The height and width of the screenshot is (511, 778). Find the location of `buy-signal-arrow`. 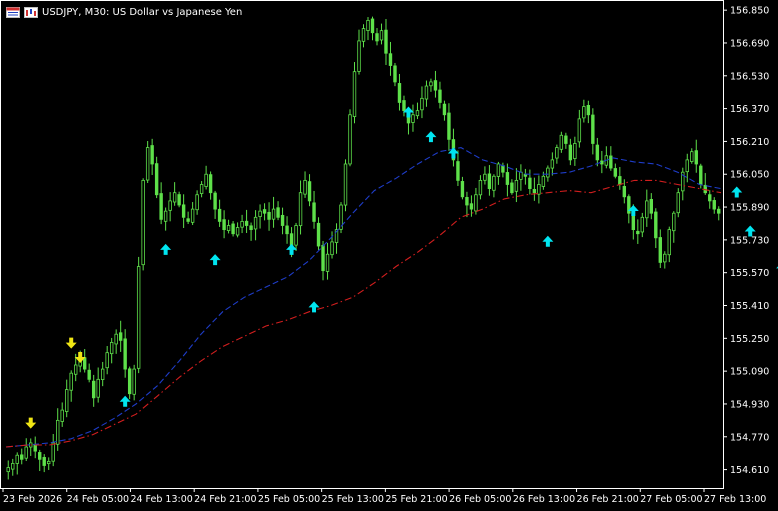

buy-signal-arrow is located at coordinates (737, 192).